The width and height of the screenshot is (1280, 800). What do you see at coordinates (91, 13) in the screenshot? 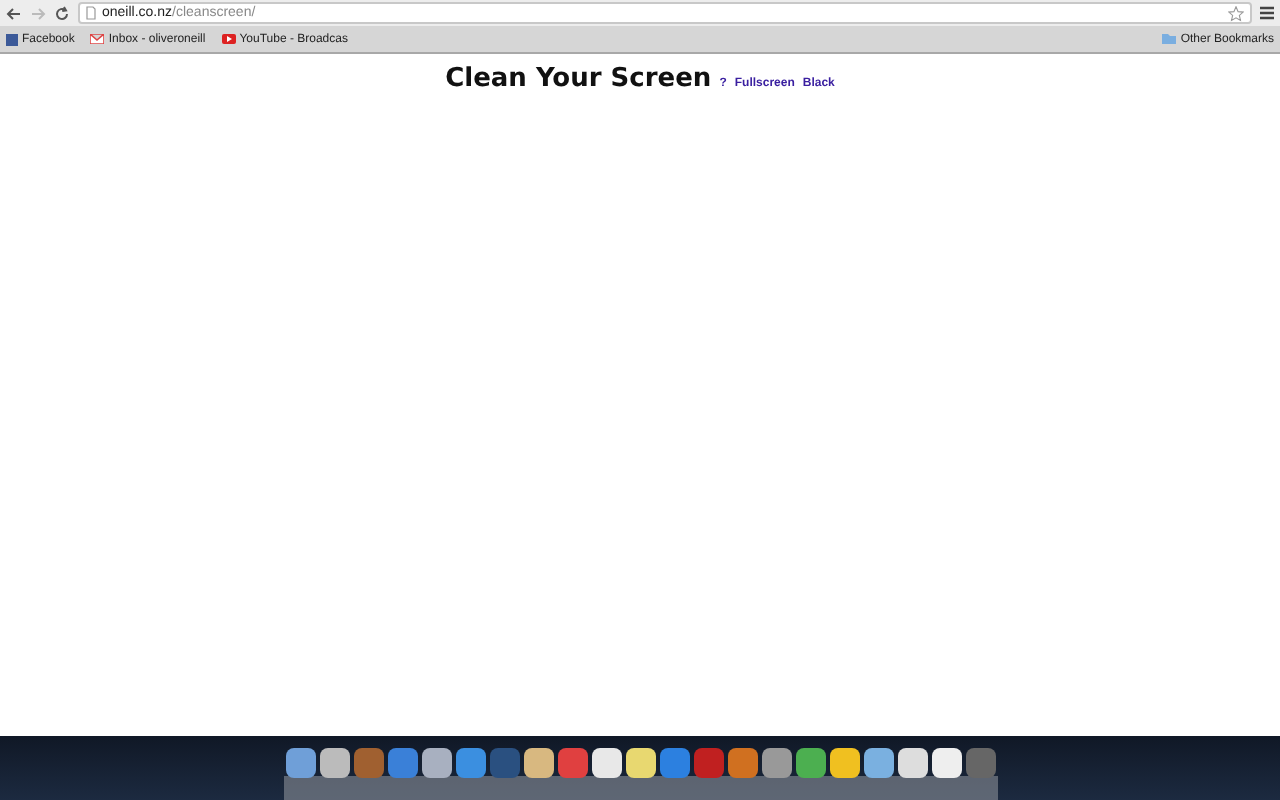
I see `page-icon` at bounding box center [91, 13].